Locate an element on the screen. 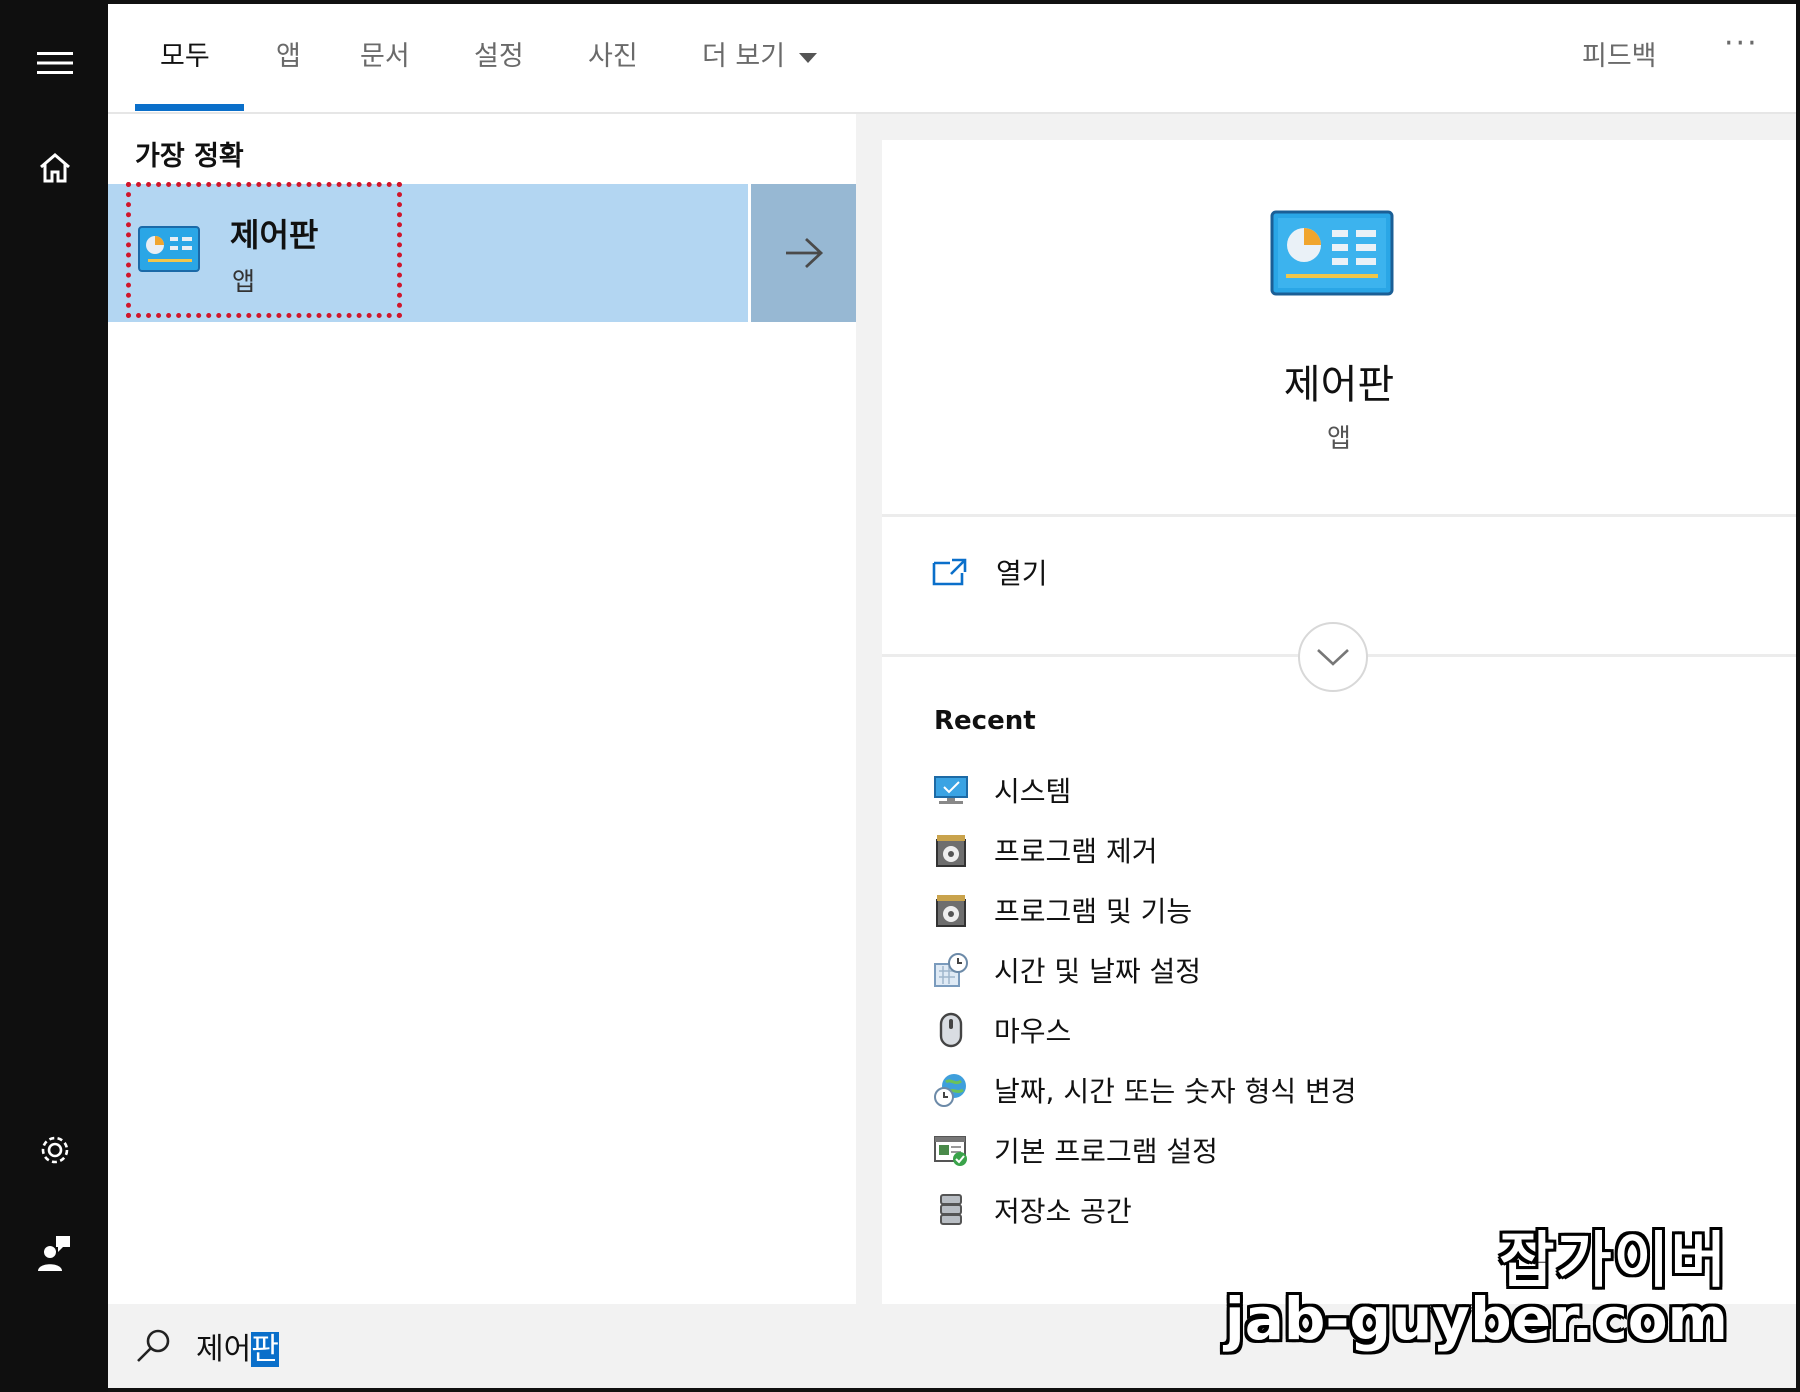 The height and width of the screenshot is (1392, 1800). storage-icon is located at coordinates (951, 1210).